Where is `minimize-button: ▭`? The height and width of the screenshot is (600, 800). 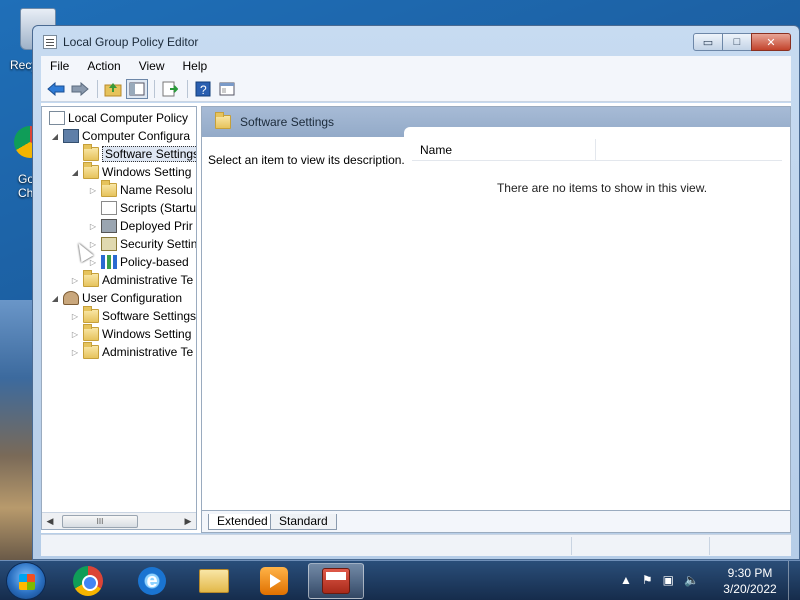 minimize-button: ▭ is located at coordinates (708, 42).